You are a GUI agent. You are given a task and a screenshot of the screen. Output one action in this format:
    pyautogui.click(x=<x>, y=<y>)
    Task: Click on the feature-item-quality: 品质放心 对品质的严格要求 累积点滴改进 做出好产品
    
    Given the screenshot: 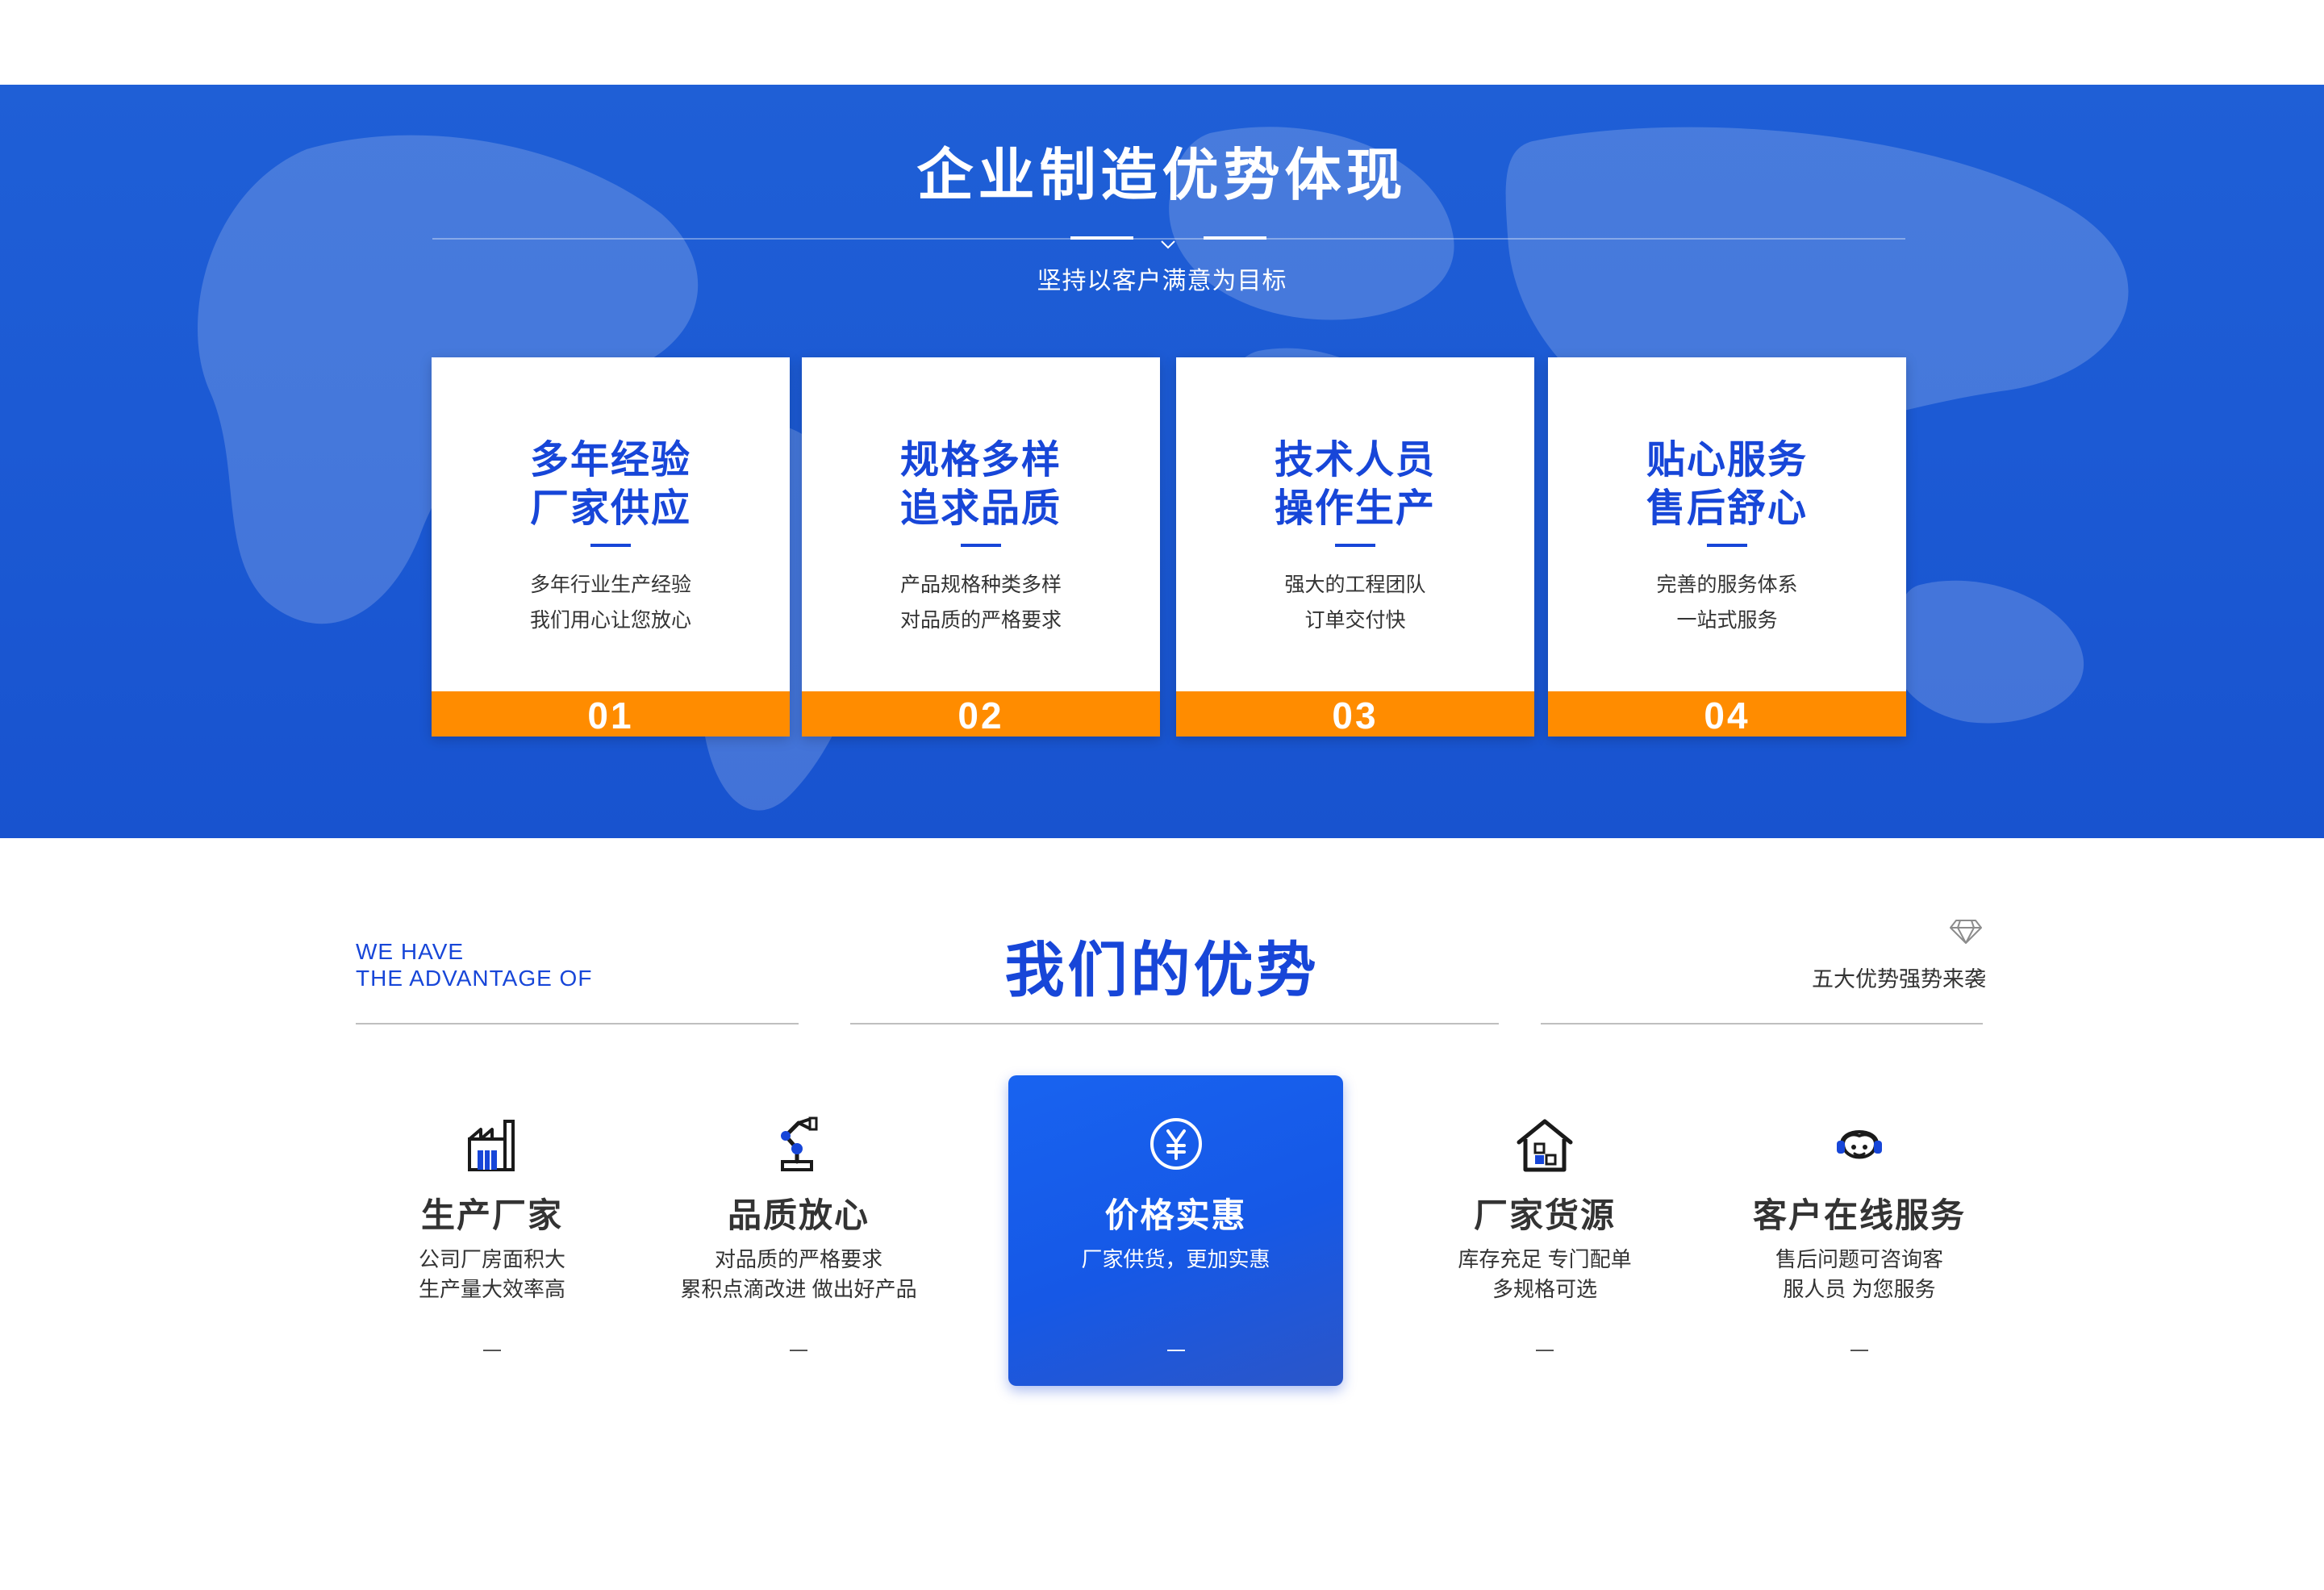 What is the action you would take?
    pyautogui.click(x=799, y=1230)
    